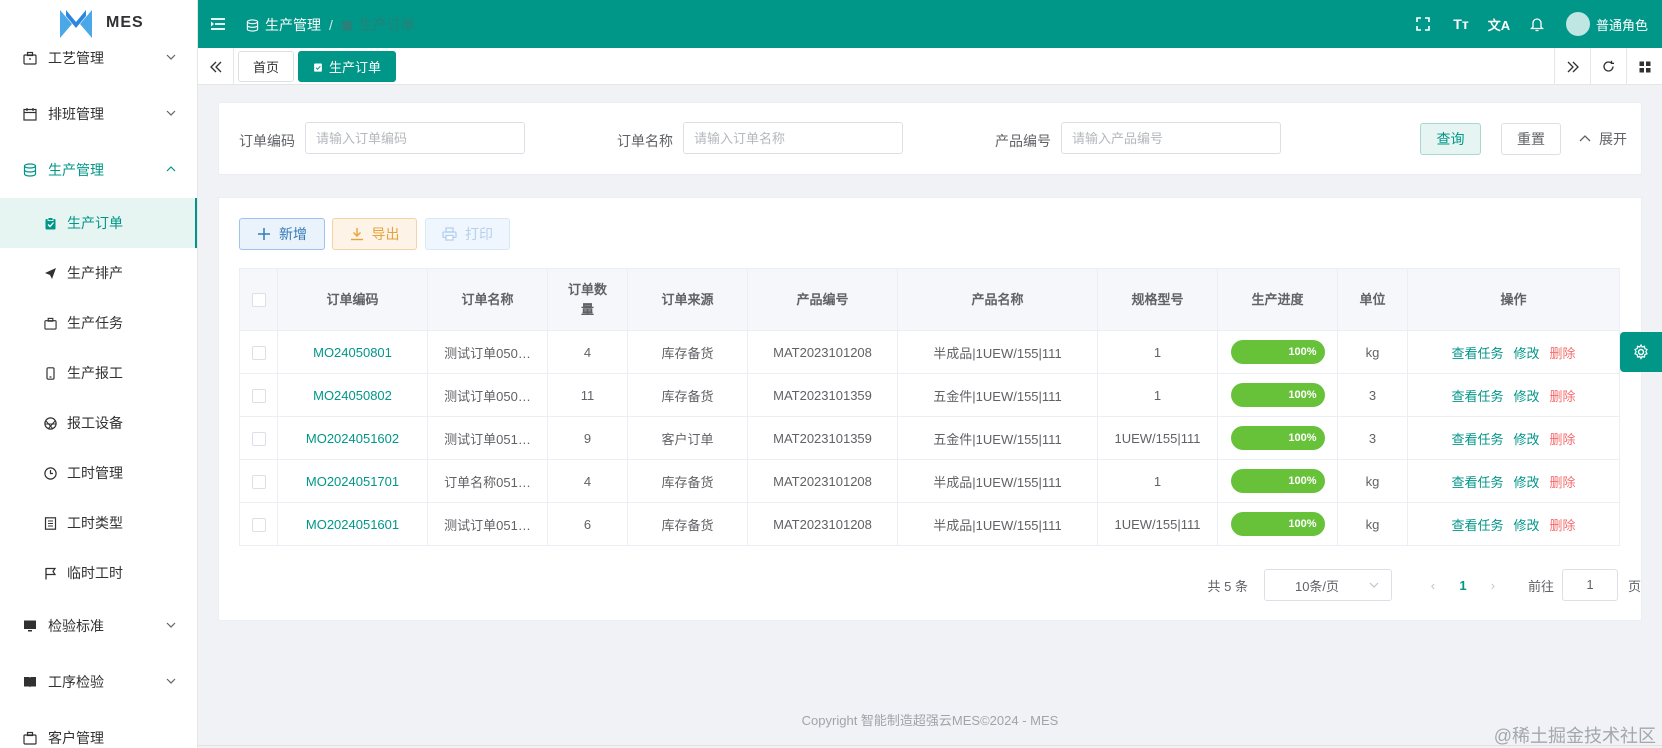 The width and height of the screenshot is (1662, 748). Describe the element at coordinates (1589, 585) in the screenshot. I see `goto-page-input: 1` at that location.